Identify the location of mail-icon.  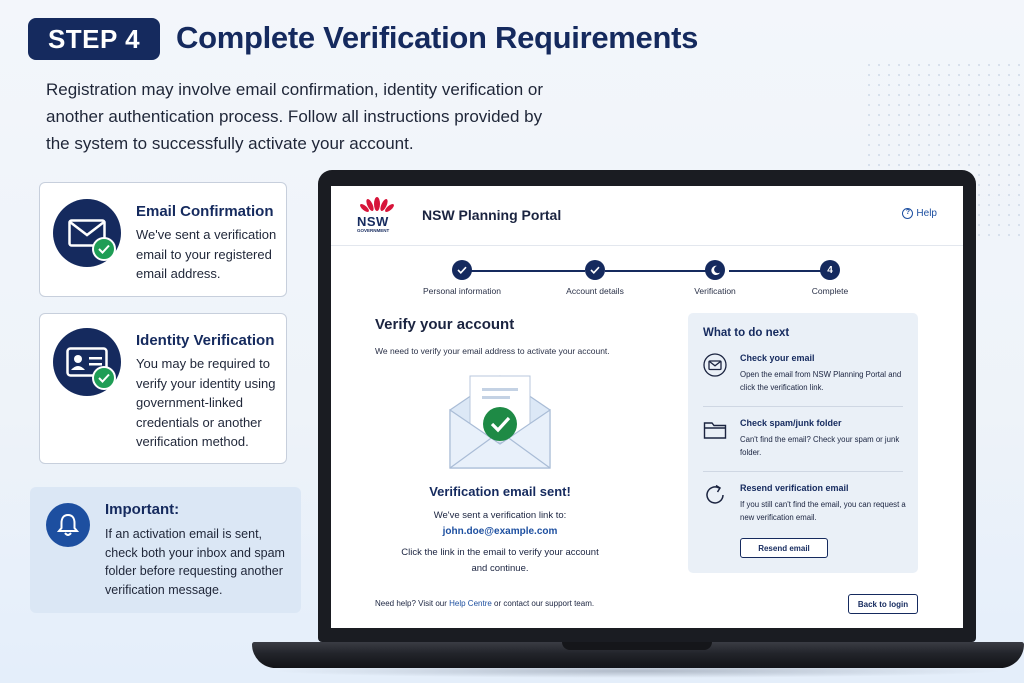
(715, 365).